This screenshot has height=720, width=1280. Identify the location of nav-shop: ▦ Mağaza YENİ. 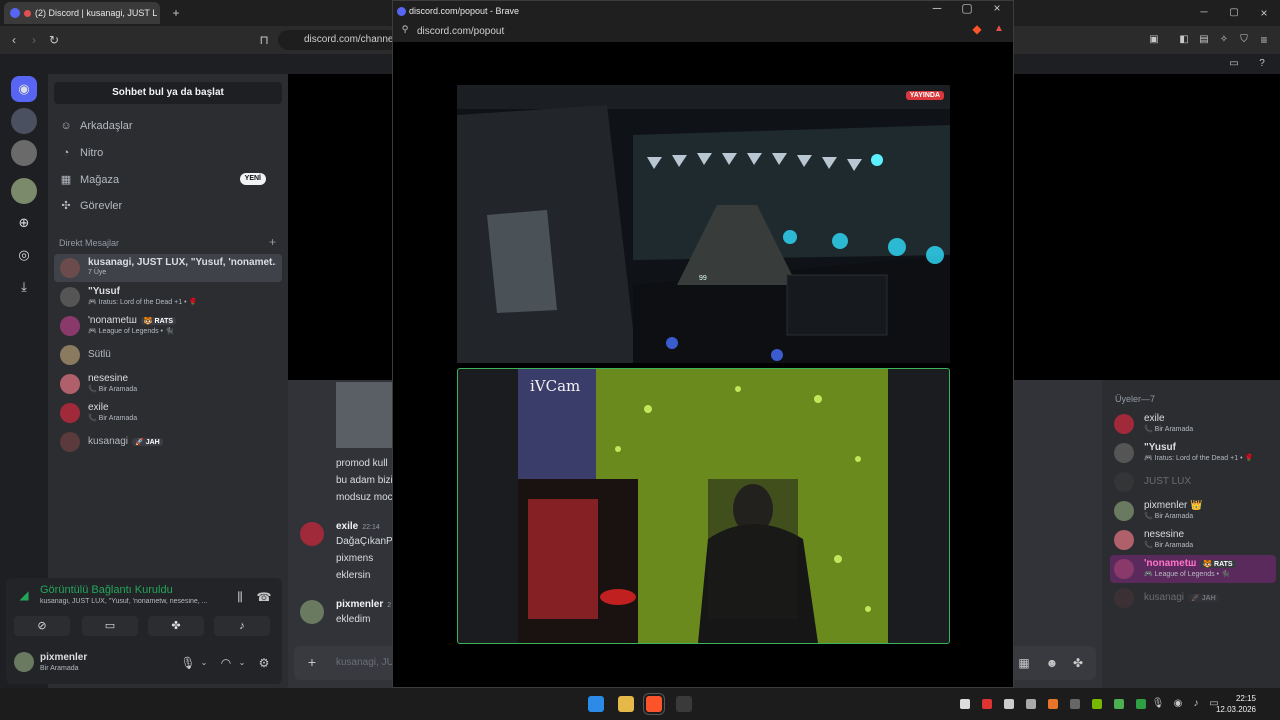
(168, 180).